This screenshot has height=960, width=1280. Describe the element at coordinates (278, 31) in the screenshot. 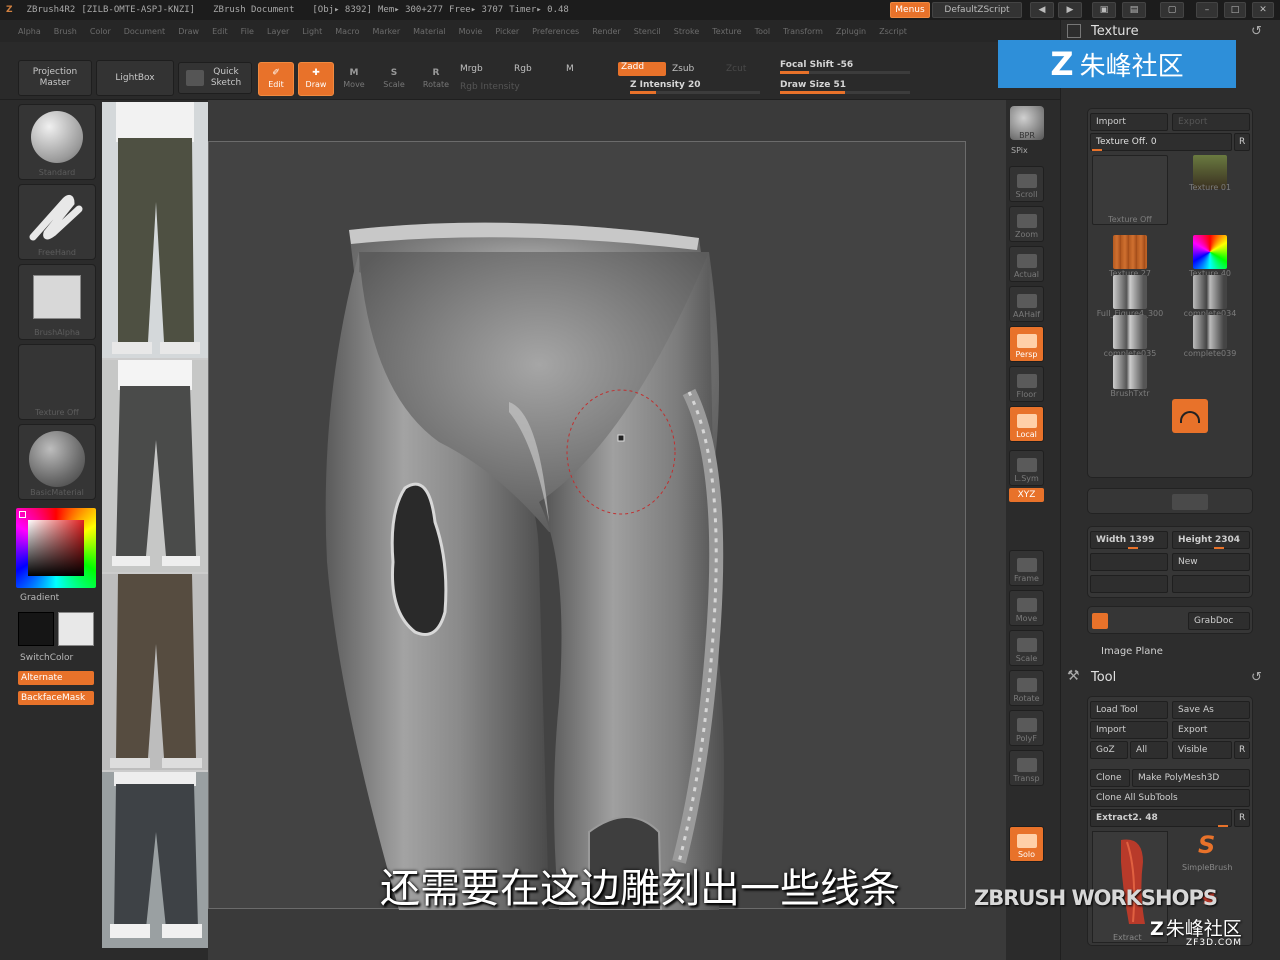

I see `menu-layer: Layer` at that location.